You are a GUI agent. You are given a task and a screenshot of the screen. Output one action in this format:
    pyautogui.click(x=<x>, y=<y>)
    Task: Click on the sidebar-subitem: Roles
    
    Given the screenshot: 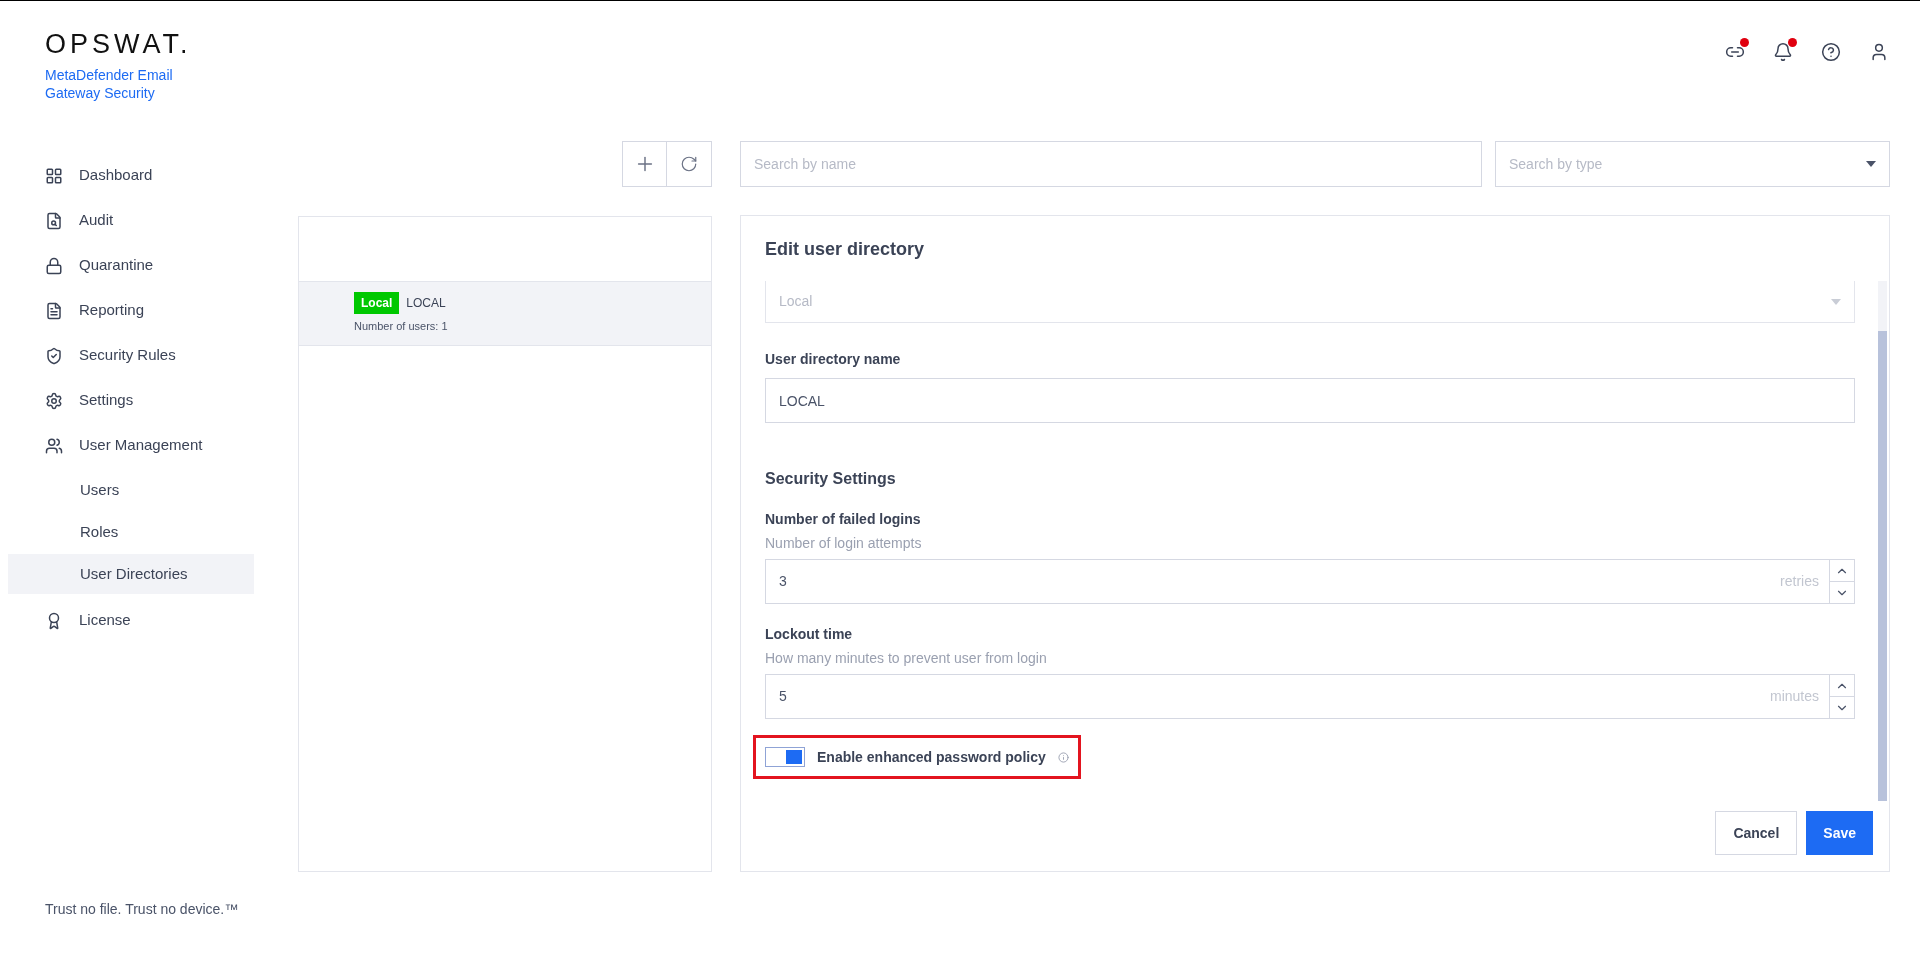 What is the action you would take?
    pyautogui.click(x=131, y=532)
    